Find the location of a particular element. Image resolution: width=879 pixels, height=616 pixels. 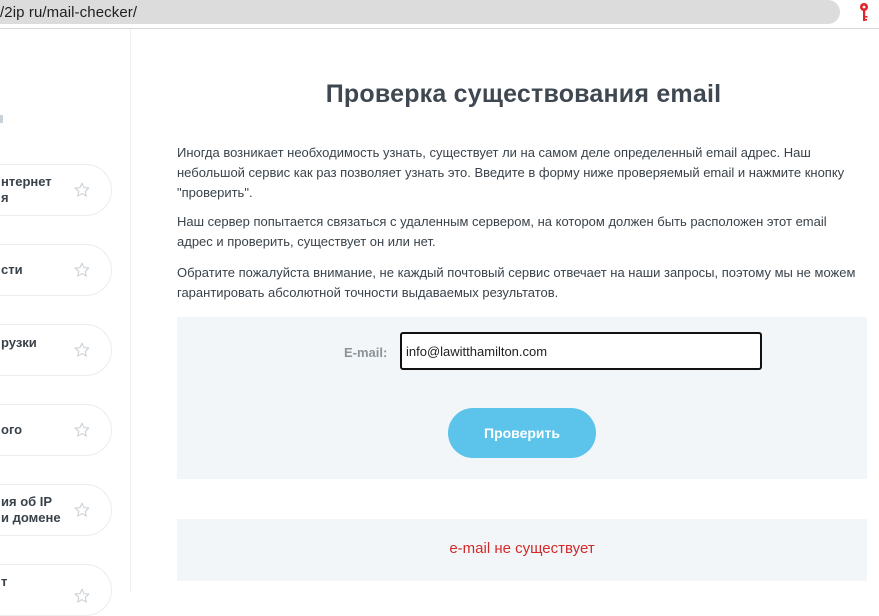

sidebar-item-label: т is located at coordinates (4, 581).